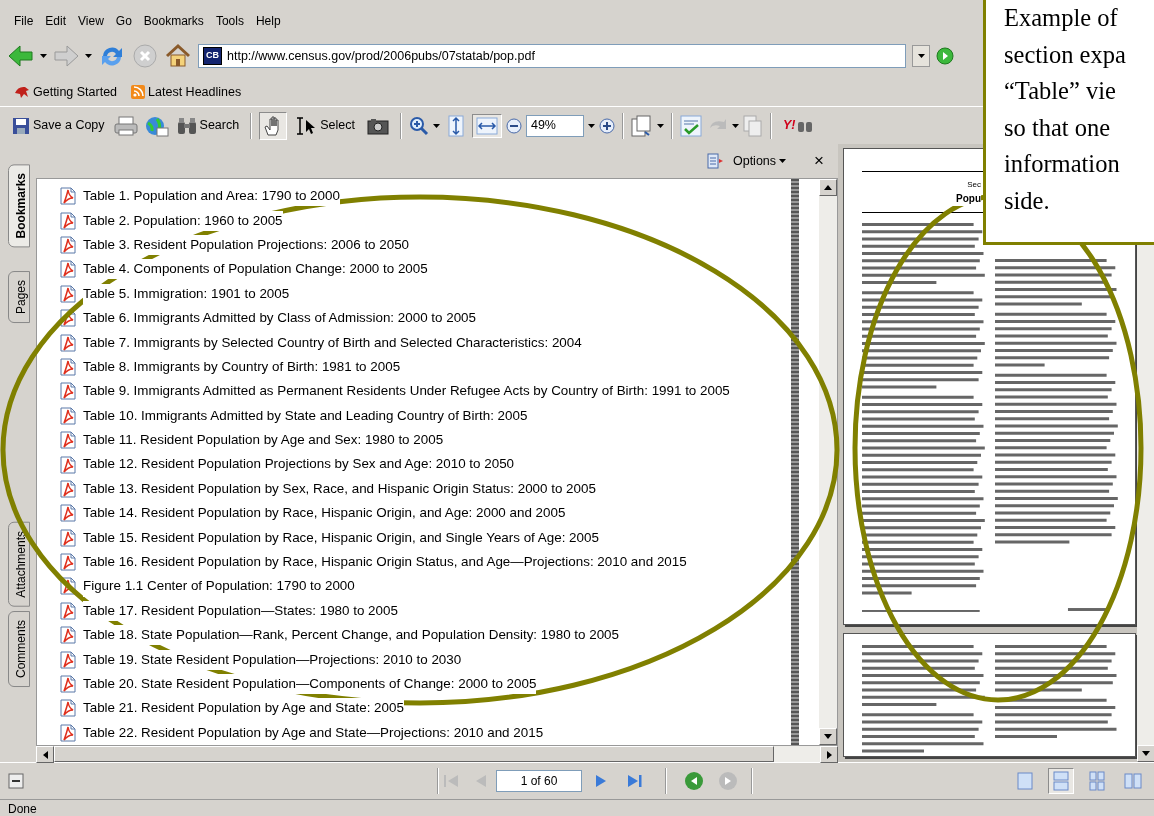  What do you see at coordinates (1133, 781) in the screenshot?
I see `facing-icon` at bounding box center [1133, 781].